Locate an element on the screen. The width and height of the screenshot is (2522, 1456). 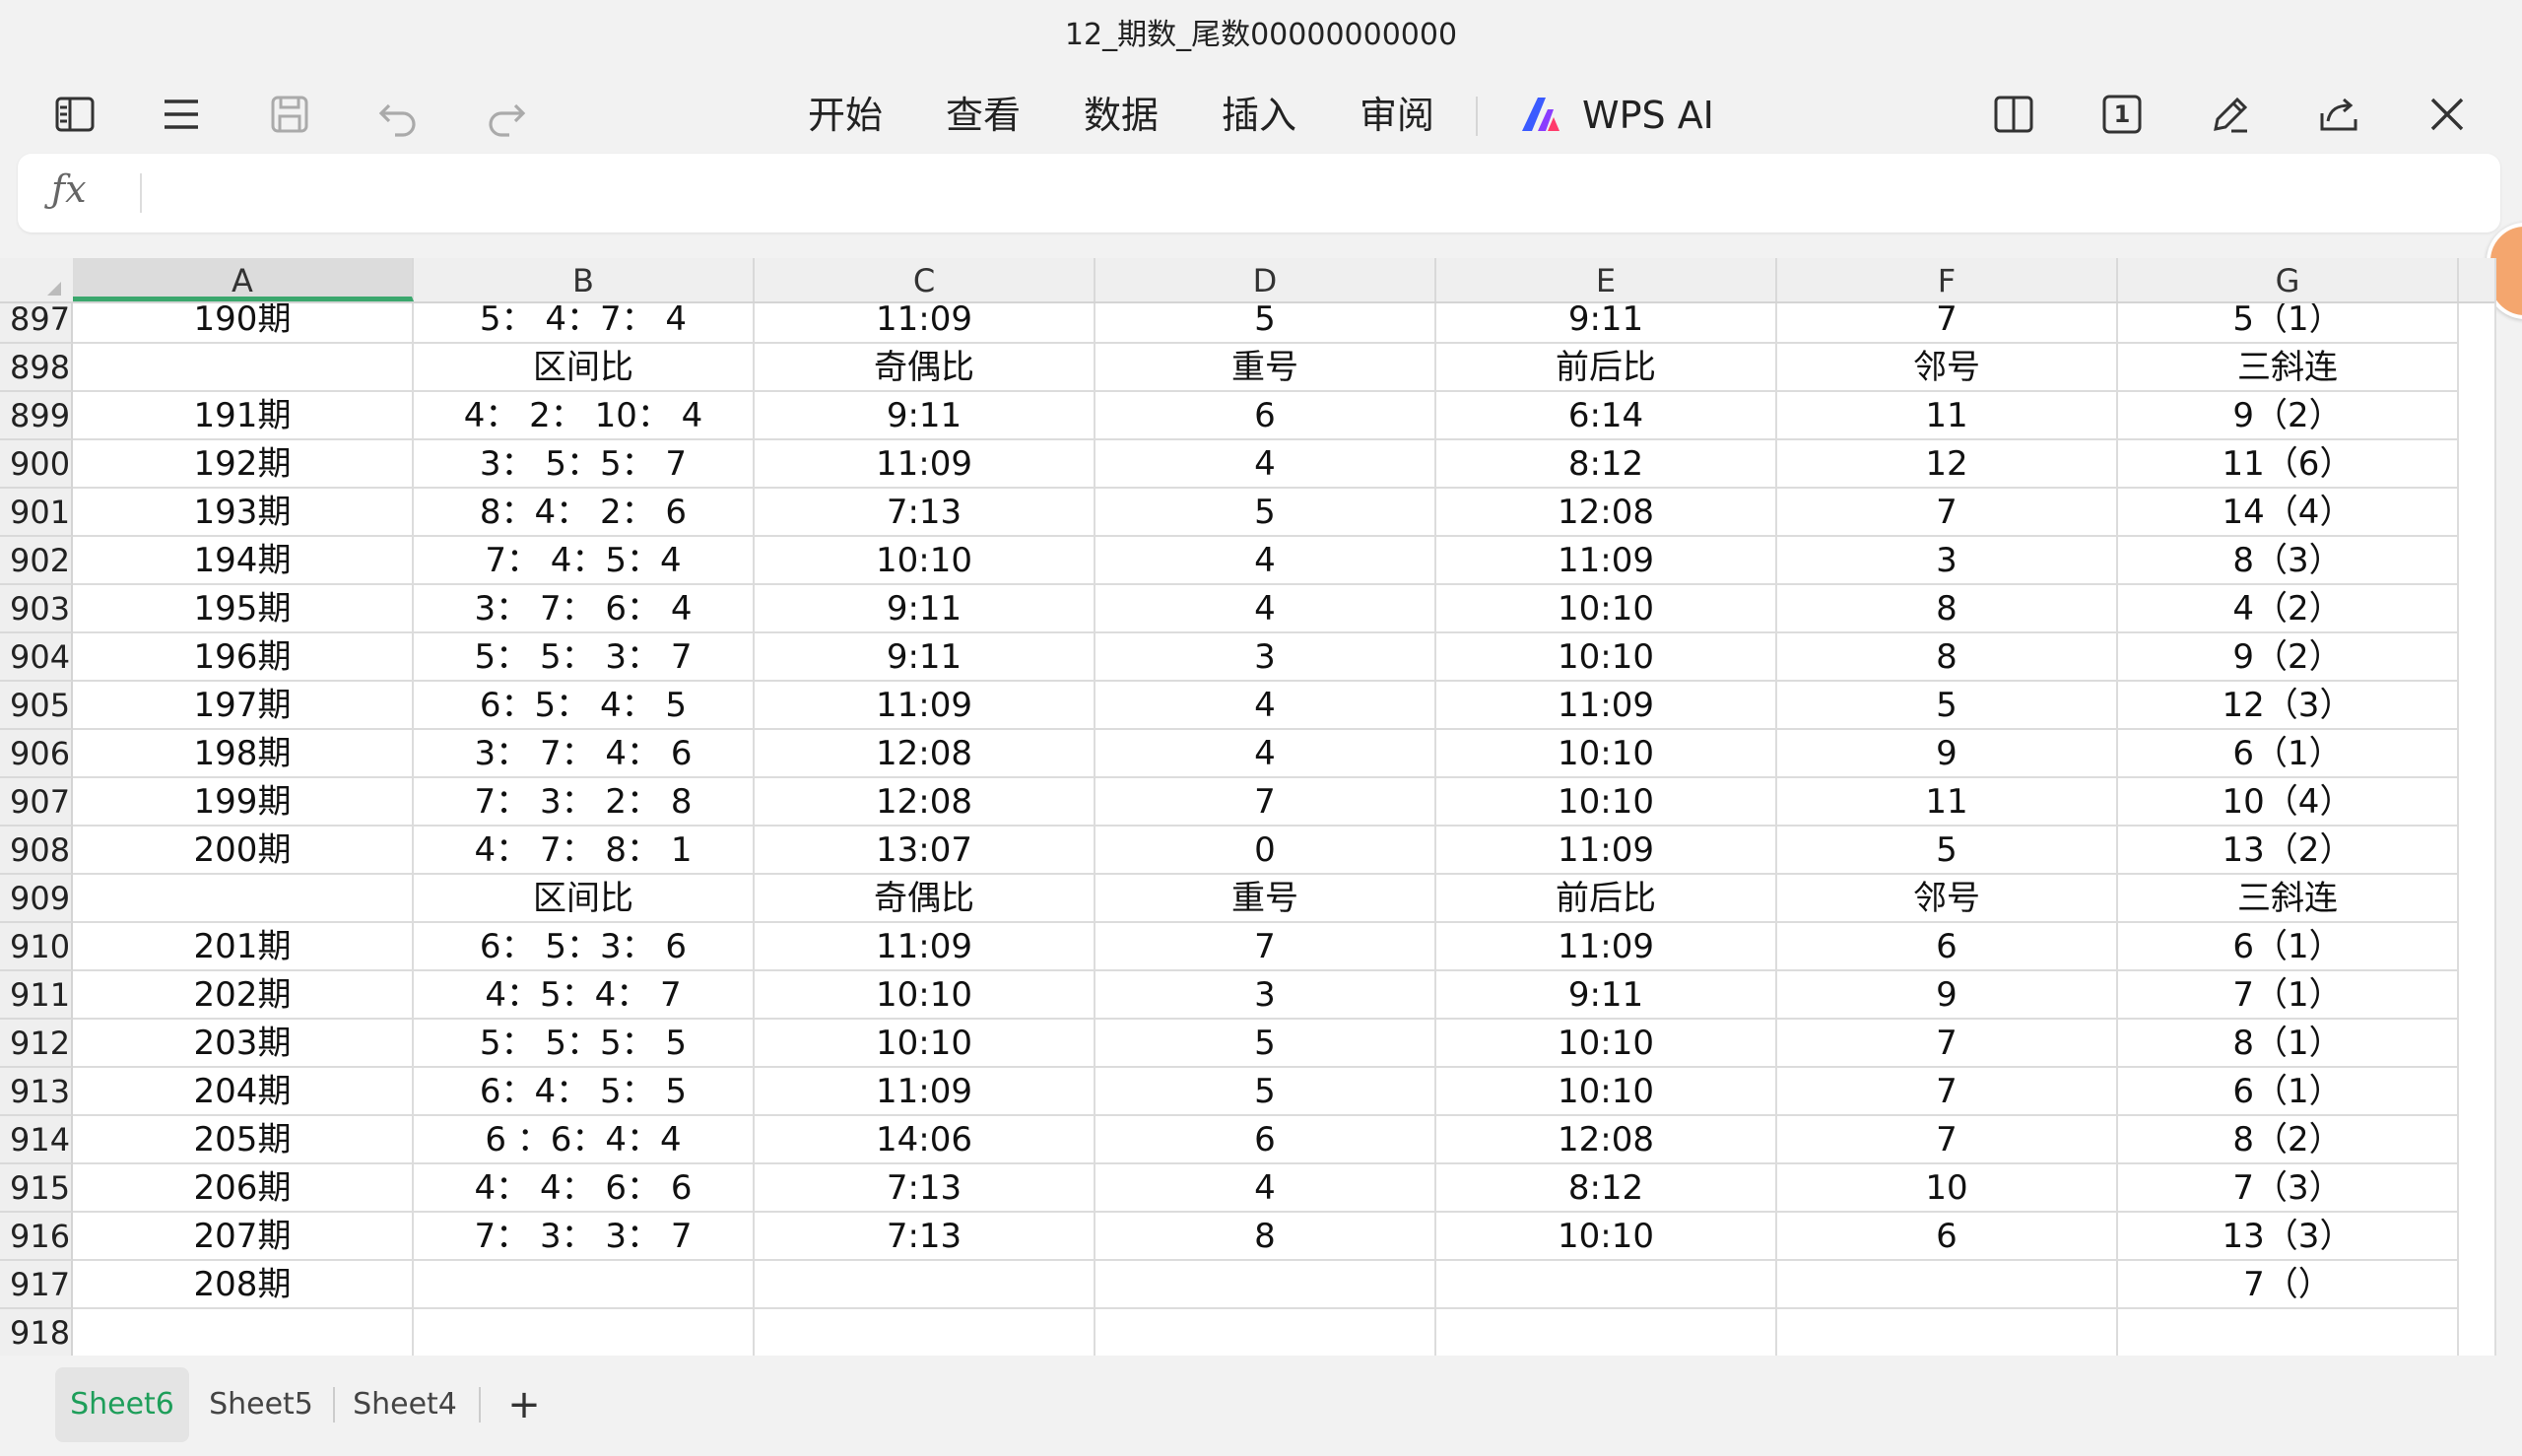
redo-icon is located at coordinates (506, 114).